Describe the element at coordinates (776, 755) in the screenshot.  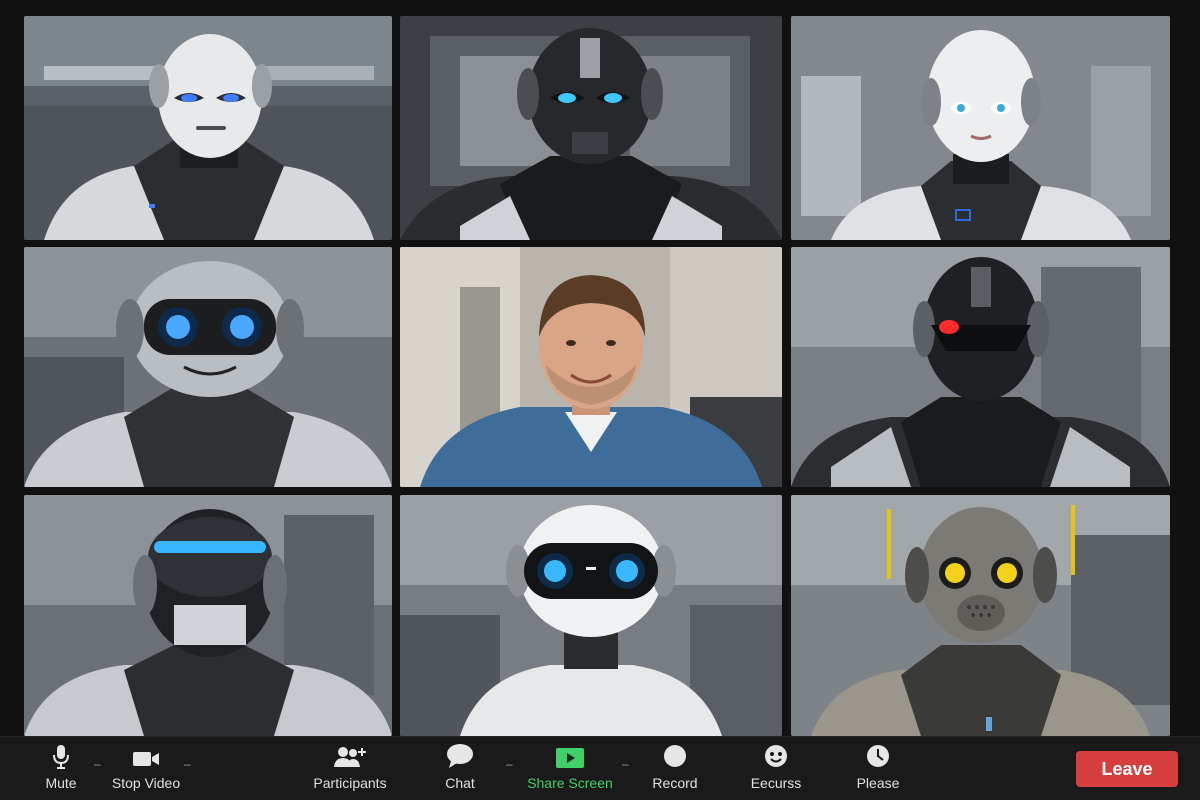
I see `reaction-icon` at that location.